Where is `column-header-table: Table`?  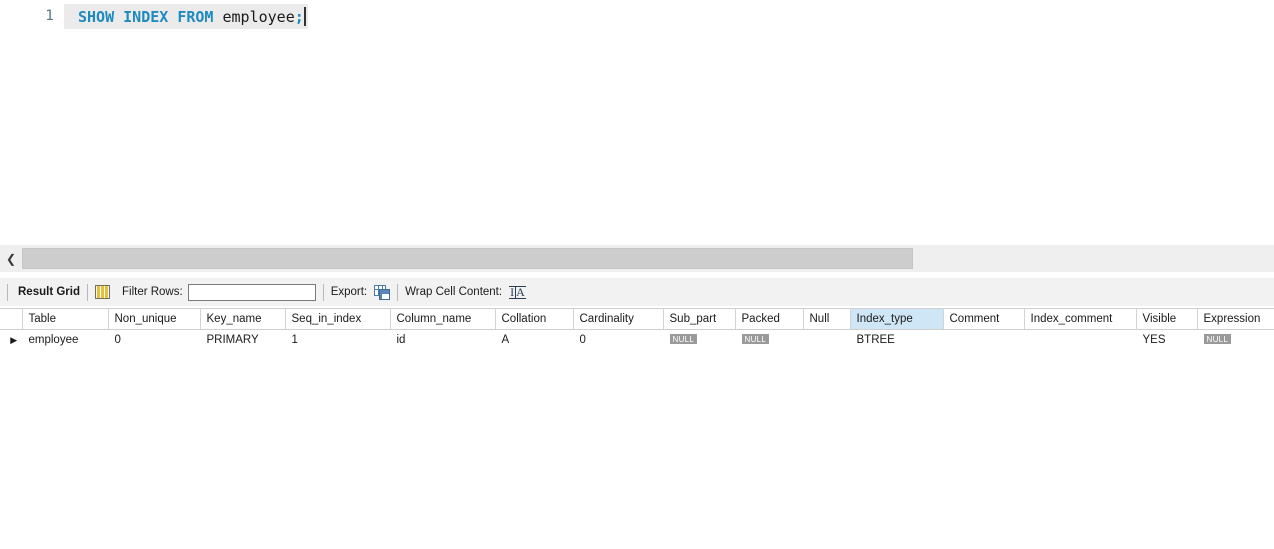 column-header-table: Table is located at coordinates (65, 319).